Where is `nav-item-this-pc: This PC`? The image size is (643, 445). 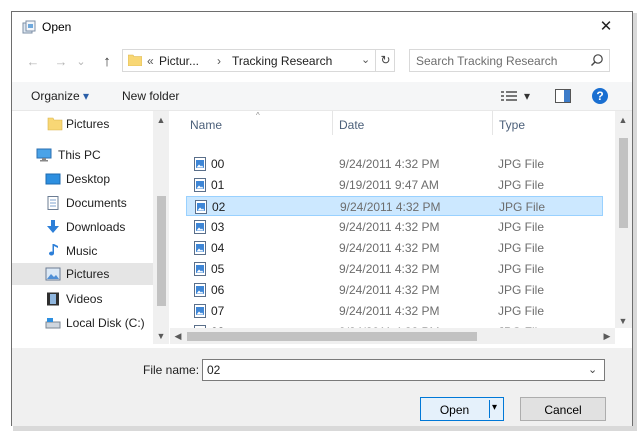
nav-item-this-pc: This PC is located at coordinates (82, 155).